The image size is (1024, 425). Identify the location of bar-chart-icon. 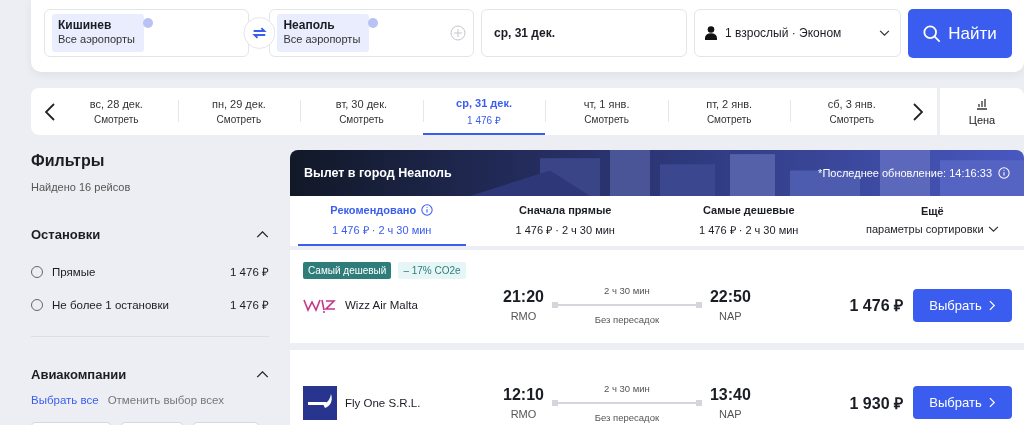
(982, 103).